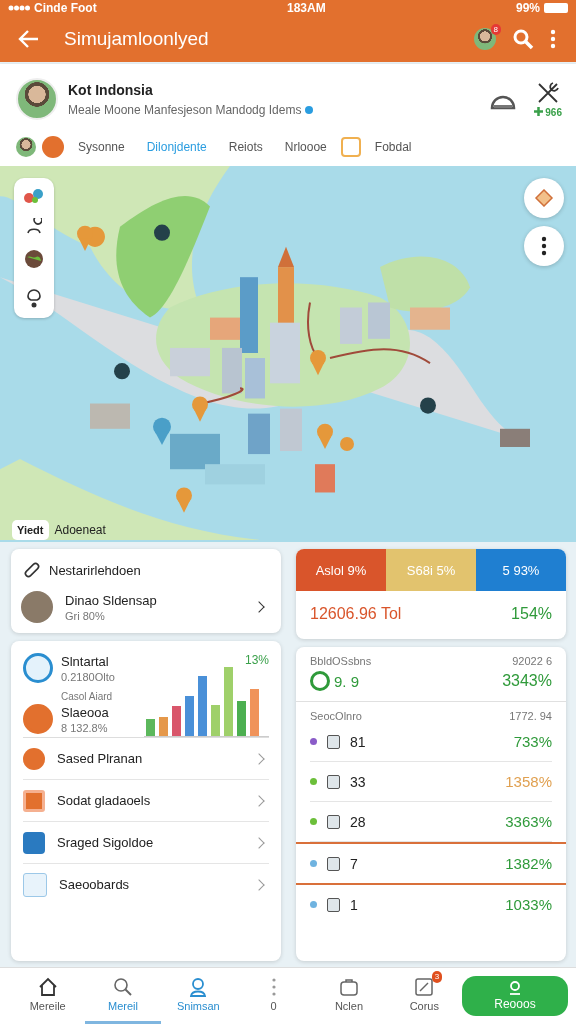 This screenshot has height=1024, width=576. I want to click on stat-title: Slaeooa, so click(85, 712).